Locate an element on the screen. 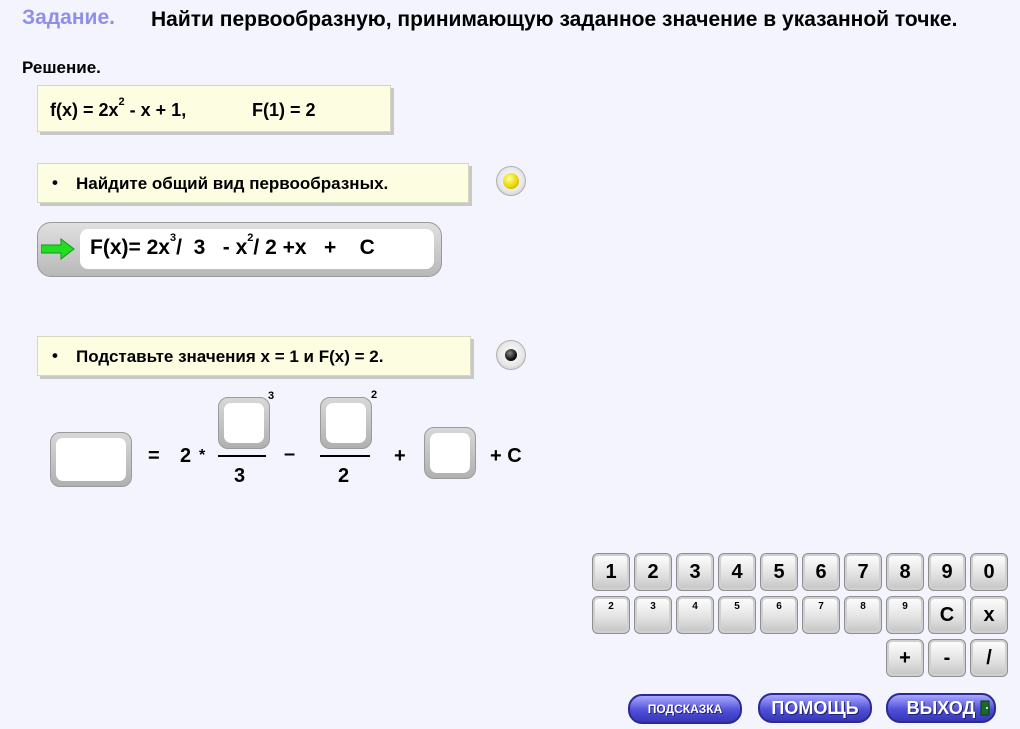  step-1-text: Найдите общий вид первообразных. is located at coordinates (232, 183).